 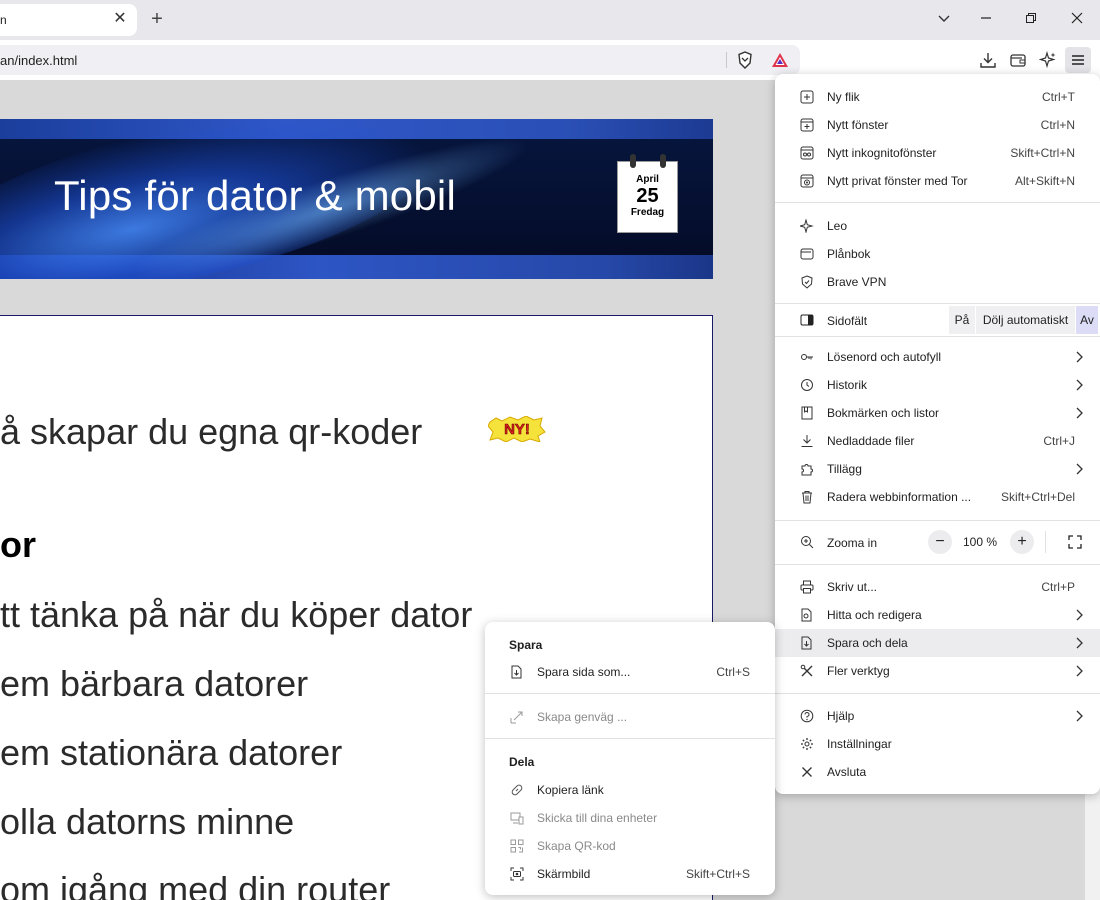 I want to click on menu-shortcut: Ctrl+T, so click(x=1058, y=97).